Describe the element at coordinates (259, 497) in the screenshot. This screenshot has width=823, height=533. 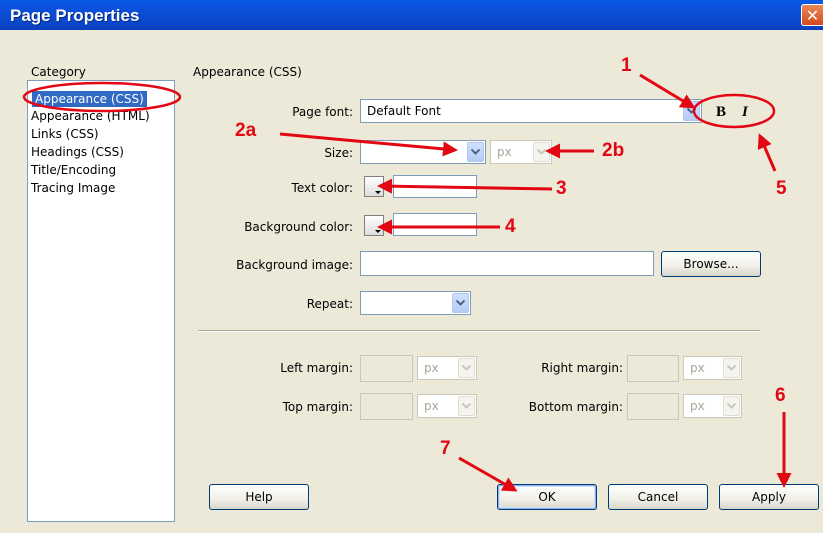
I see `help-button: Help` at that location.